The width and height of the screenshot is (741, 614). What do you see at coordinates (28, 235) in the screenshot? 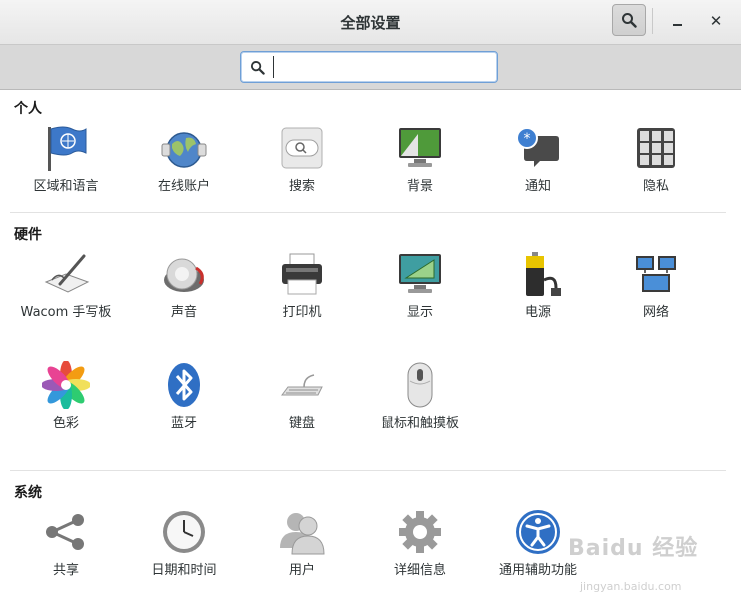
I see `section-title-hardware: 硬件` at bounding box center [28, 235].